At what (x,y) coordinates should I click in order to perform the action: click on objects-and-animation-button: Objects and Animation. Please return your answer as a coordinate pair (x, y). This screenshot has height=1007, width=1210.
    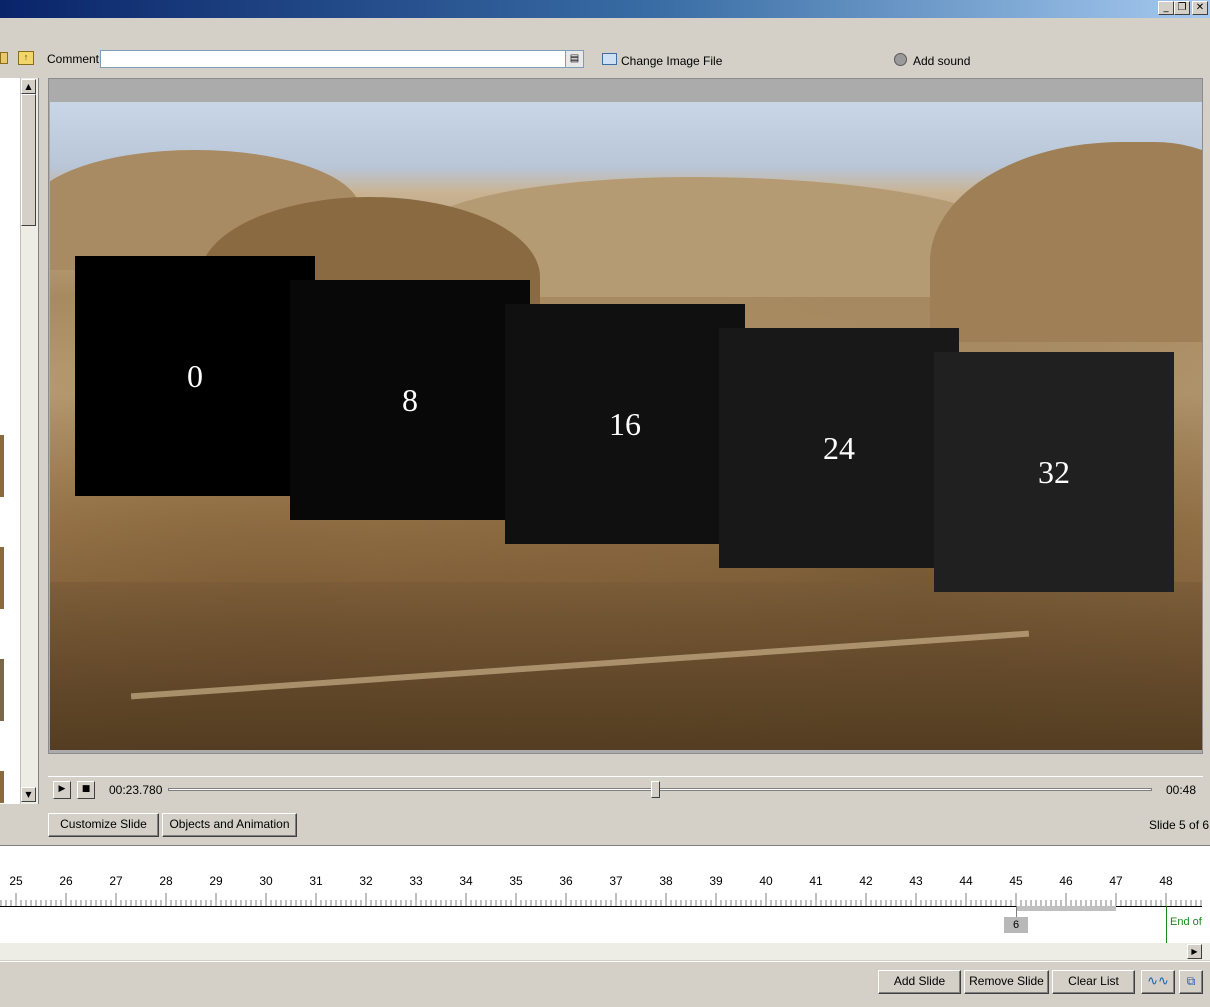
    Looking at the image, I should click on (229, 825).